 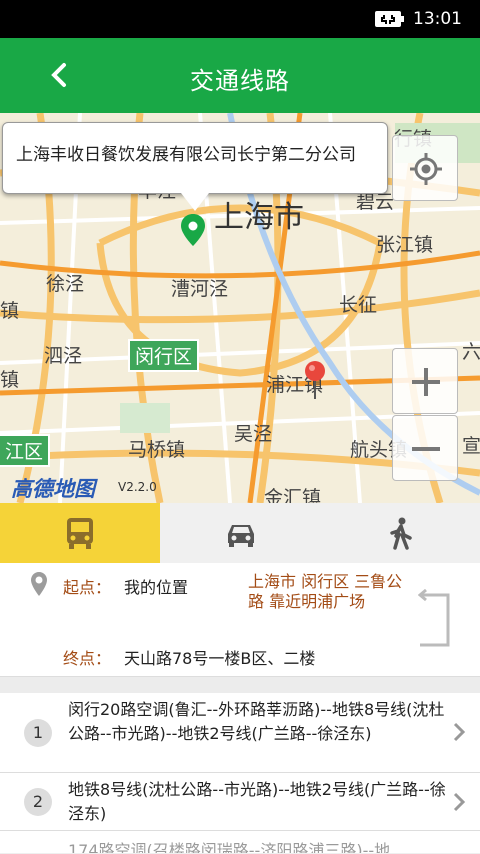 I want to click on battery-charging-icon, so click(x=389, y=19).